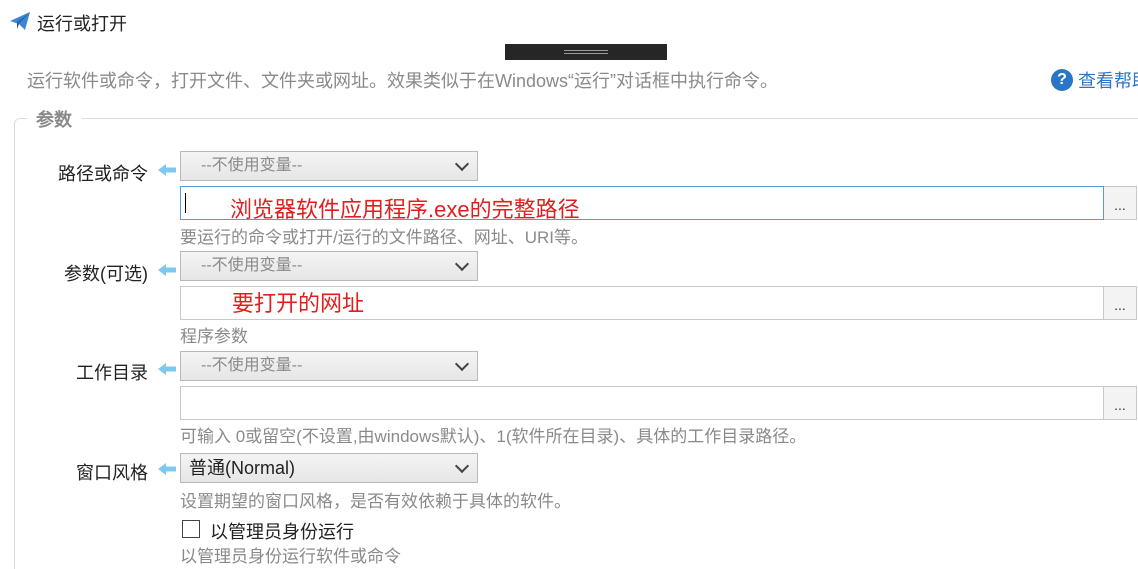 The image size is (1138, 569). What do you see at coordinates (54, 119) in the screenshot?
I see `params-group-title: 参数` at bounding box center [54, 119].